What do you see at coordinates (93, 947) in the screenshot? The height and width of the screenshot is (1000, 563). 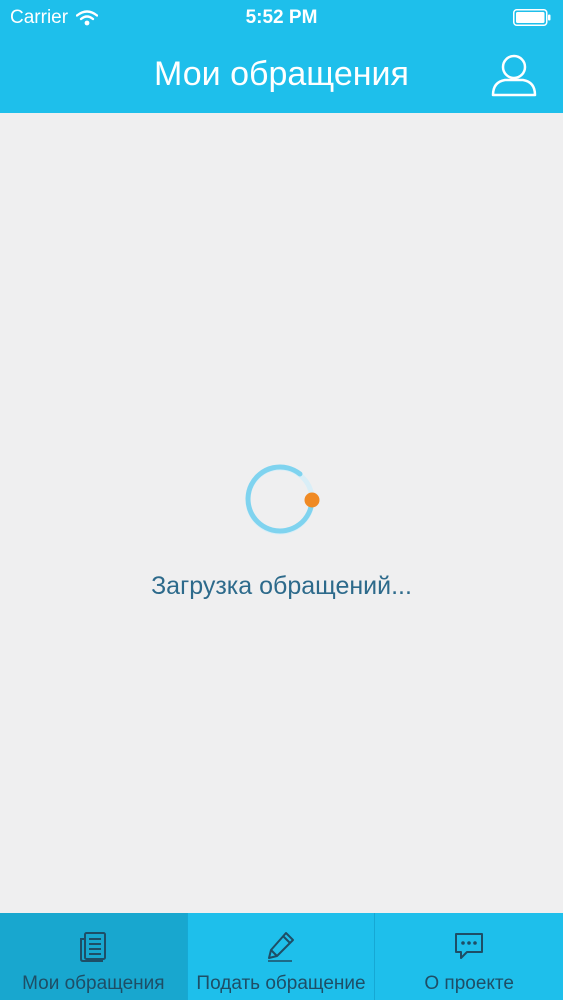 I see `document-list-icon` at bounding box center [93, 947].